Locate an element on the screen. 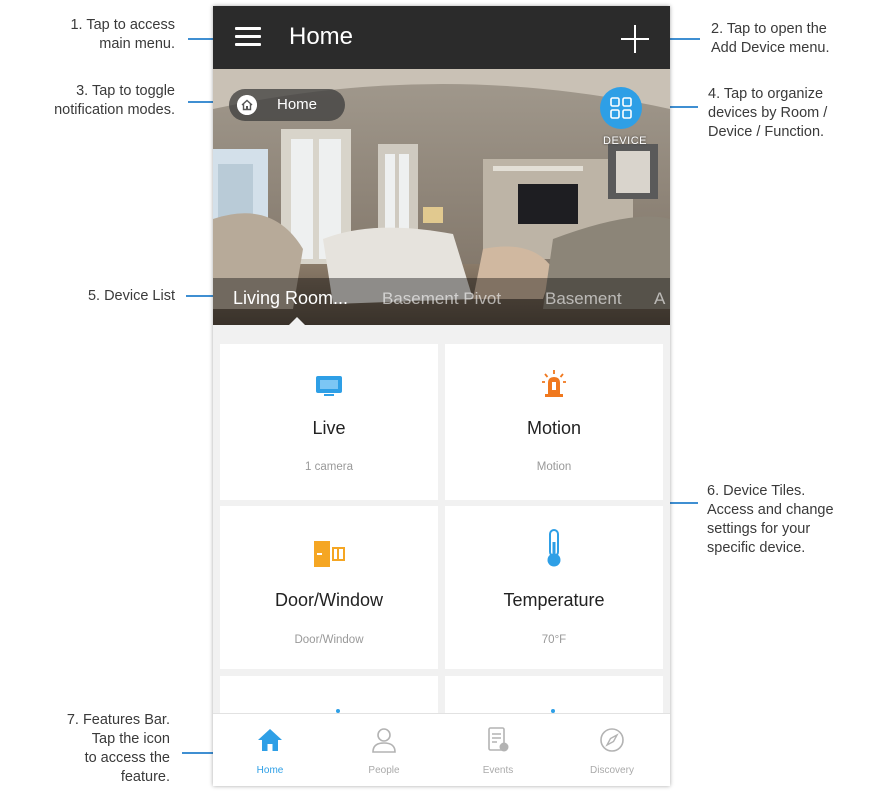  device-tile-motion: Motion Motion is located at coordinates (554, 422).